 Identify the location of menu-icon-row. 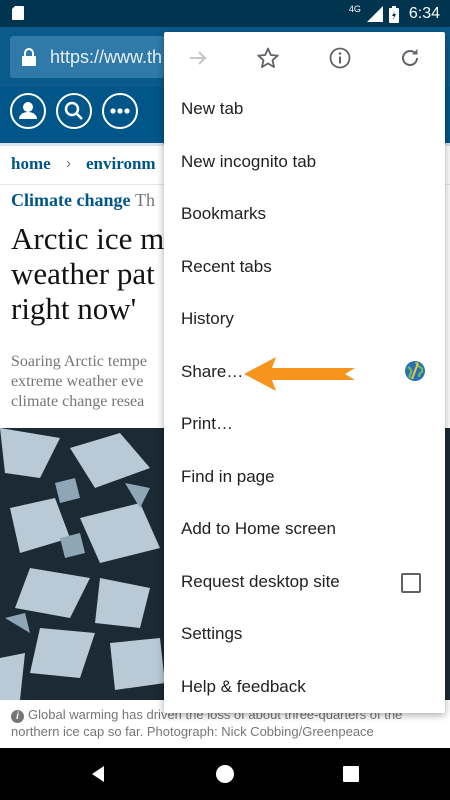
(304, 58).